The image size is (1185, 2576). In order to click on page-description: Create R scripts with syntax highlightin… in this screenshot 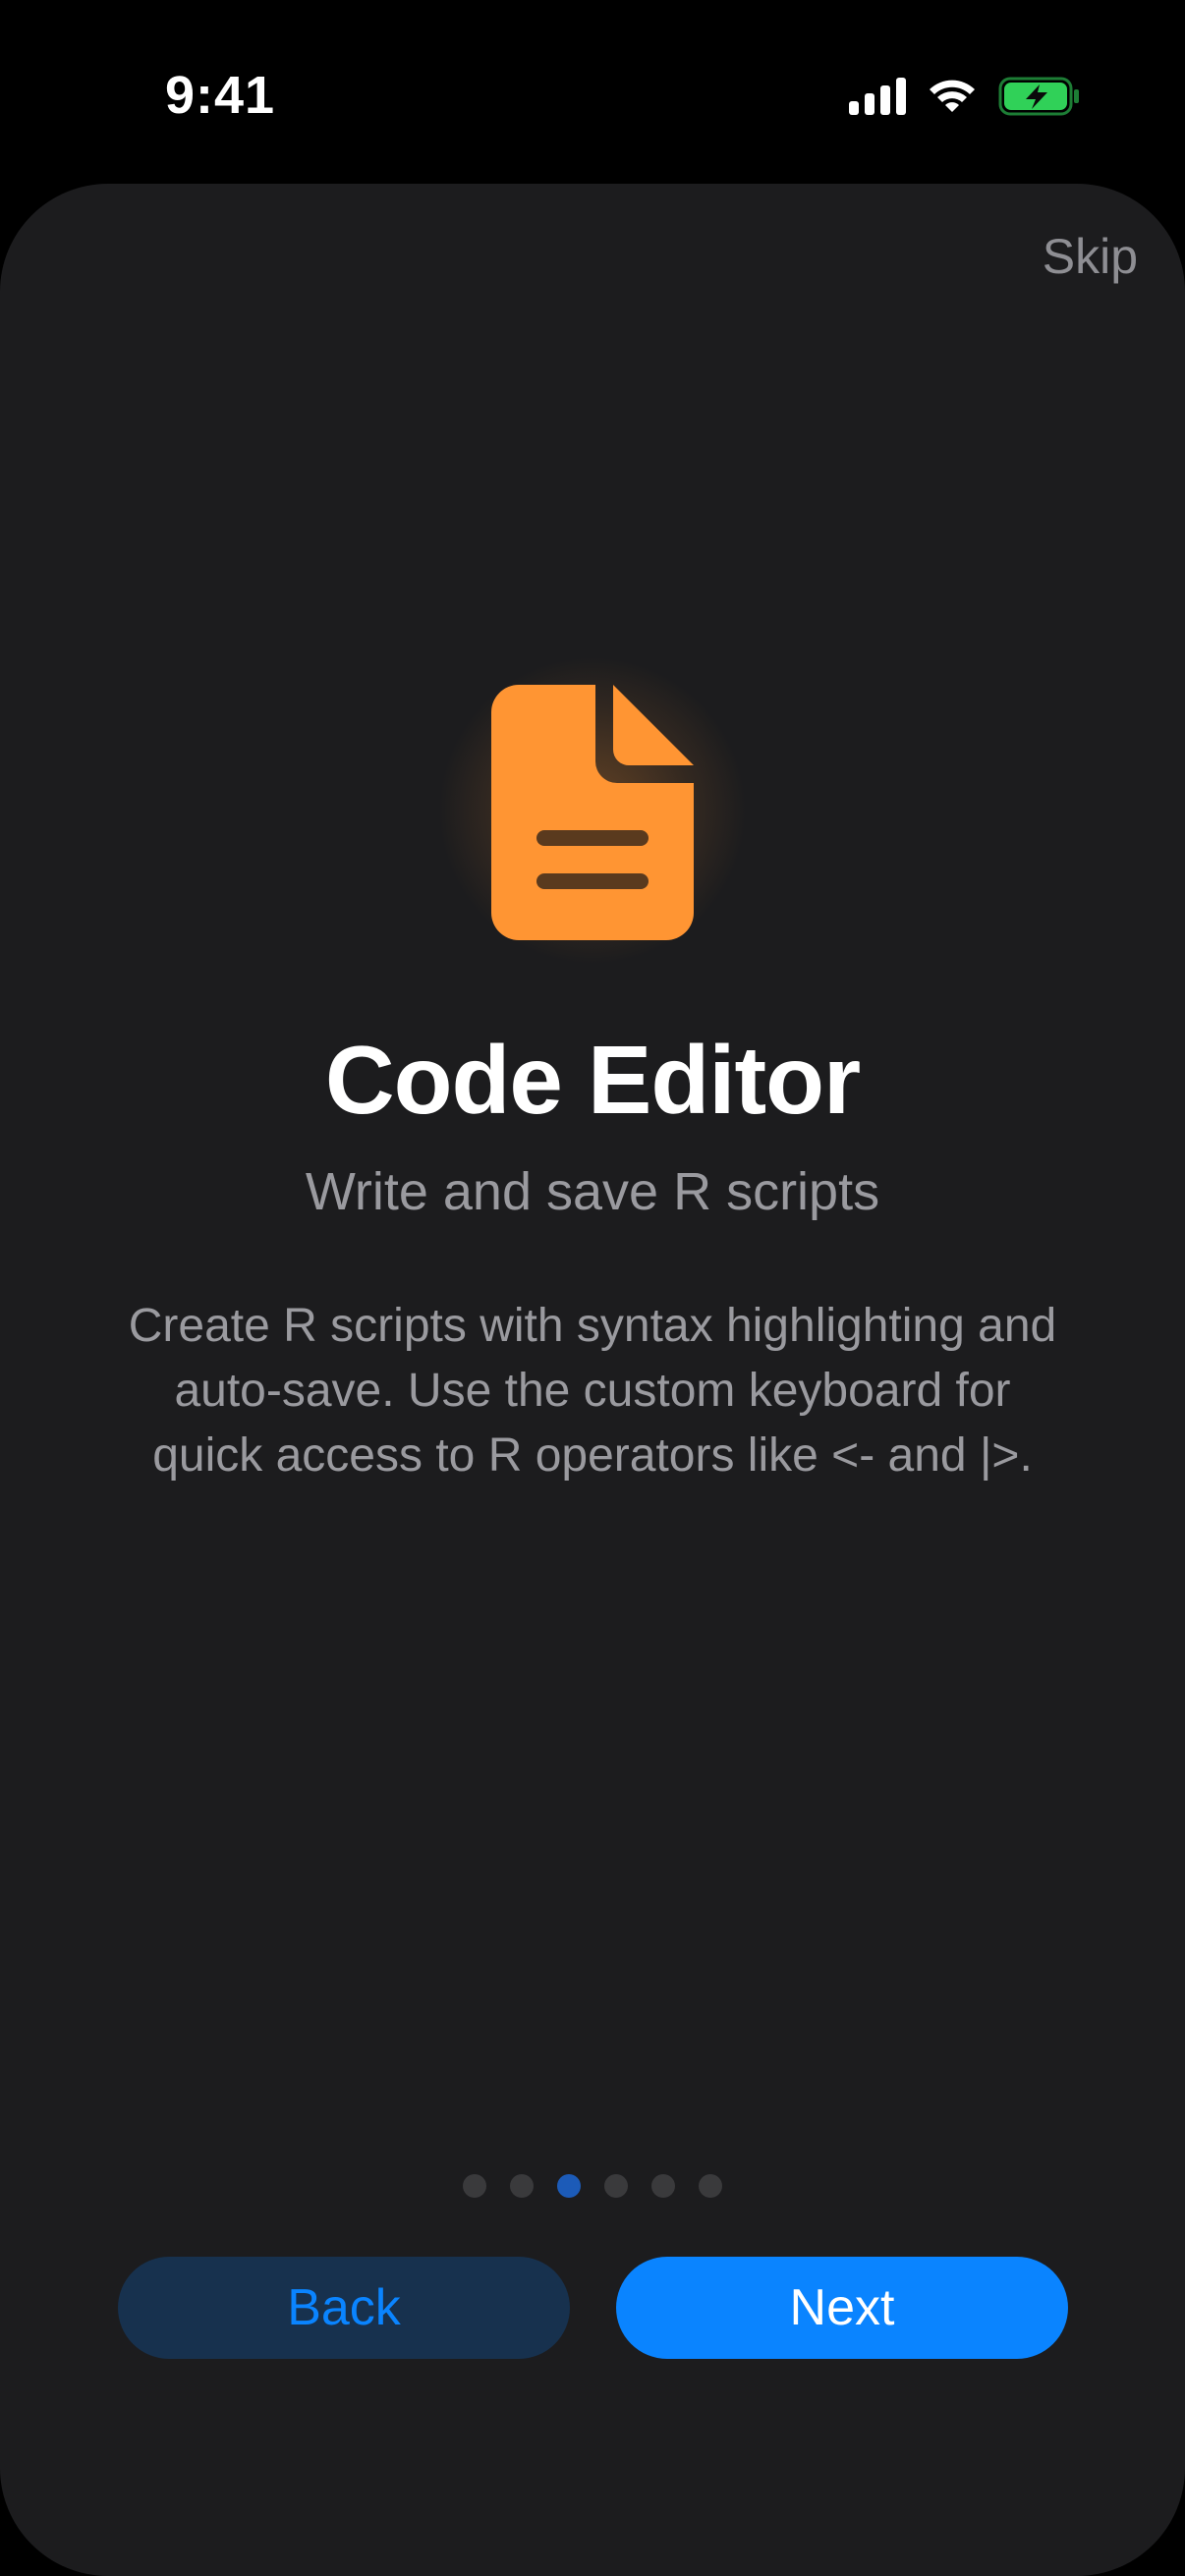, I will do `click(592, 1391)`.